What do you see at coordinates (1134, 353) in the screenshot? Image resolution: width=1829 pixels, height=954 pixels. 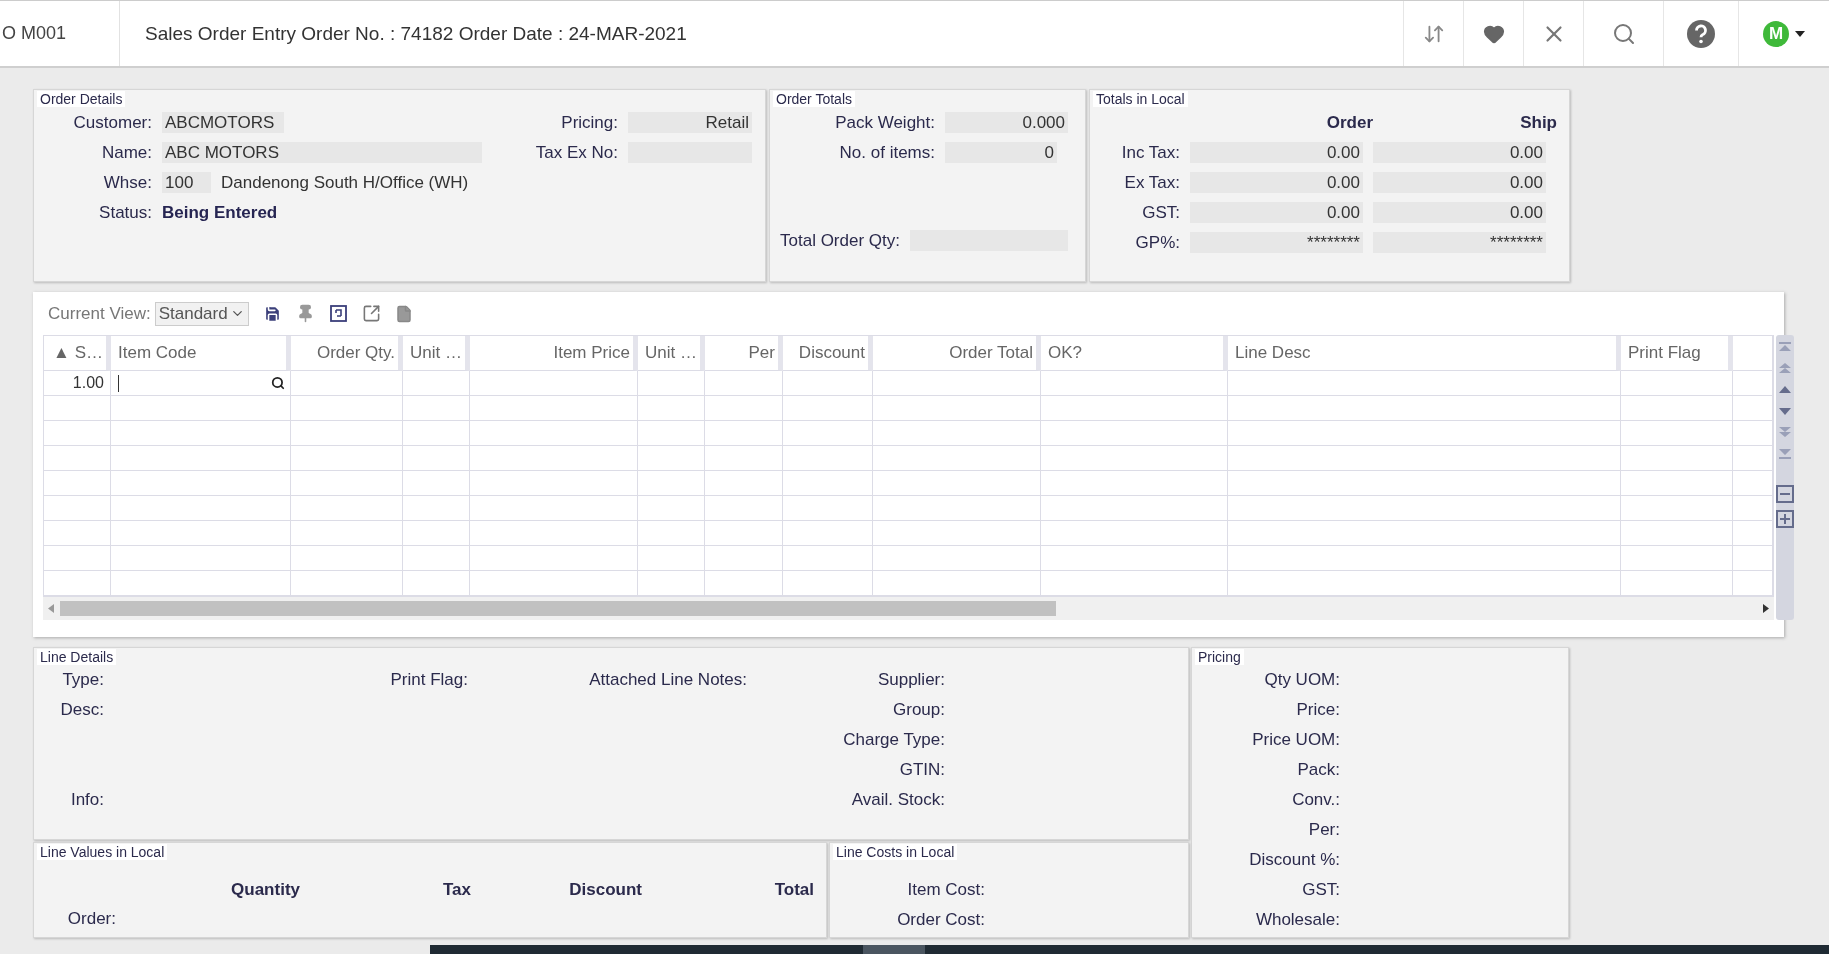 I see `column-header: OK?` at bounding box center [1134, 353].